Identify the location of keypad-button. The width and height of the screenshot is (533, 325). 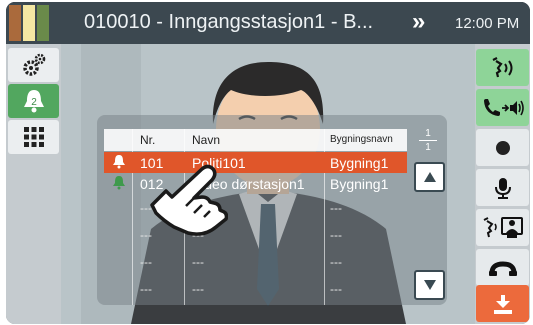
(33, 137).